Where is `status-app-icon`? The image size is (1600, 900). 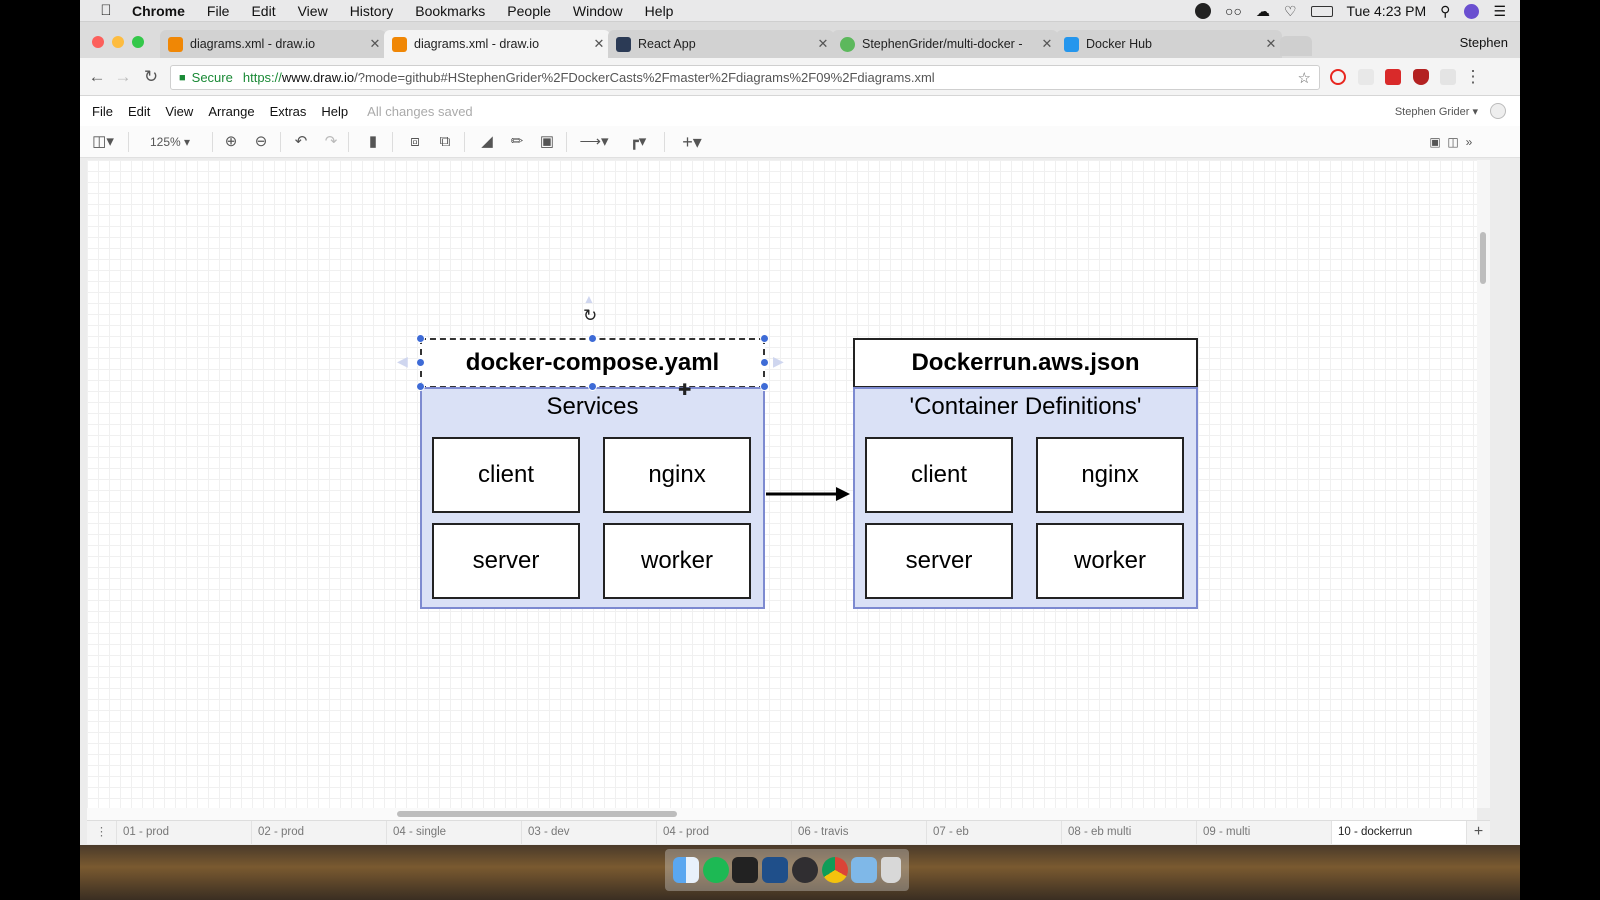 status-app-icon is located at coordinates (1203, 11).